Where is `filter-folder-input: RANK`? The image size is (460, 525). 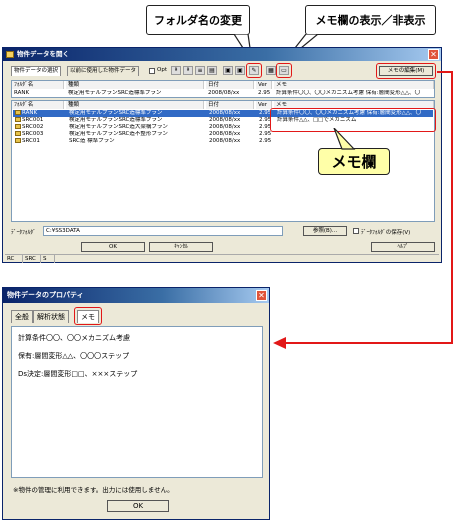 filter-folder-input: RANK is located at coordinates (39, 93).